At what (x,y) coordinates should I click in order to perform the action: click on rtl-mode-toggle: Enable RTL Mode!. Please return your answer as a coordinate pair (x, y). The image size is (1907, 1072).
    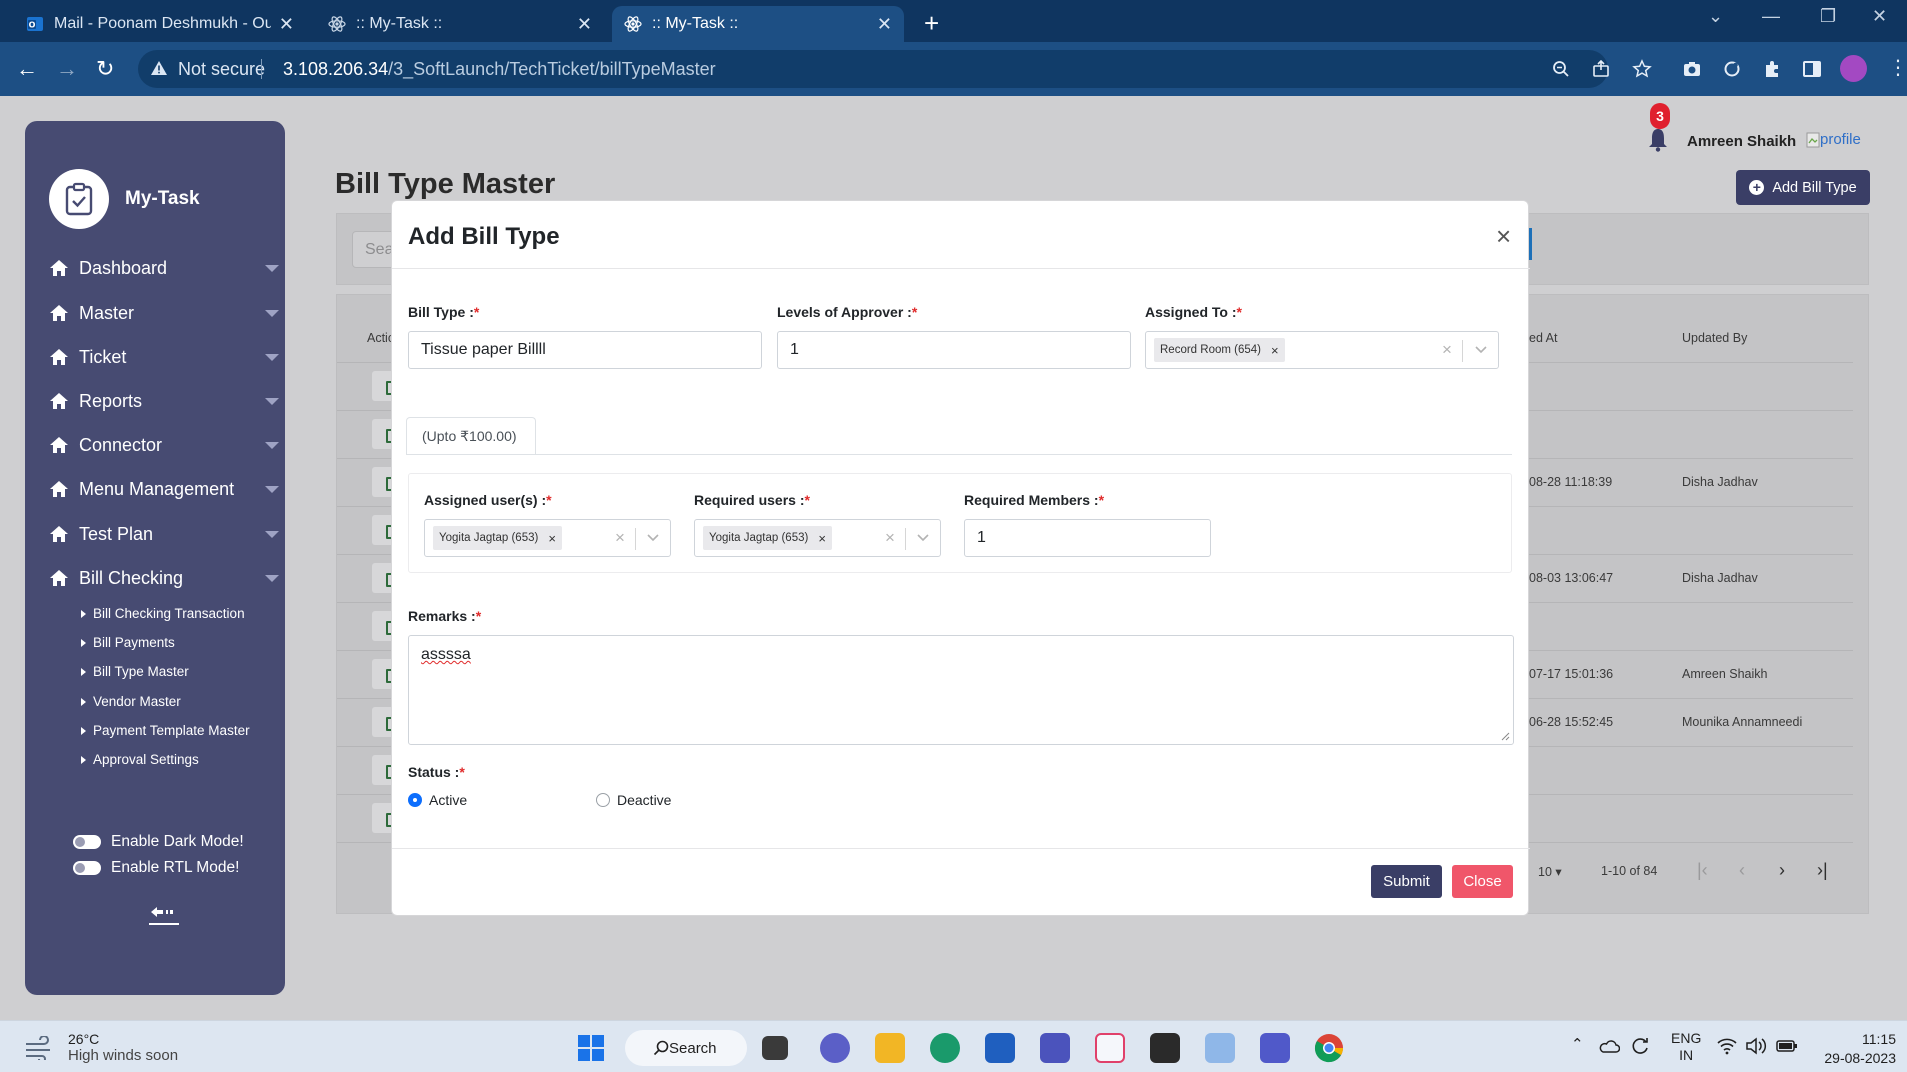
    Looking at the image, I should click on (156, 868).